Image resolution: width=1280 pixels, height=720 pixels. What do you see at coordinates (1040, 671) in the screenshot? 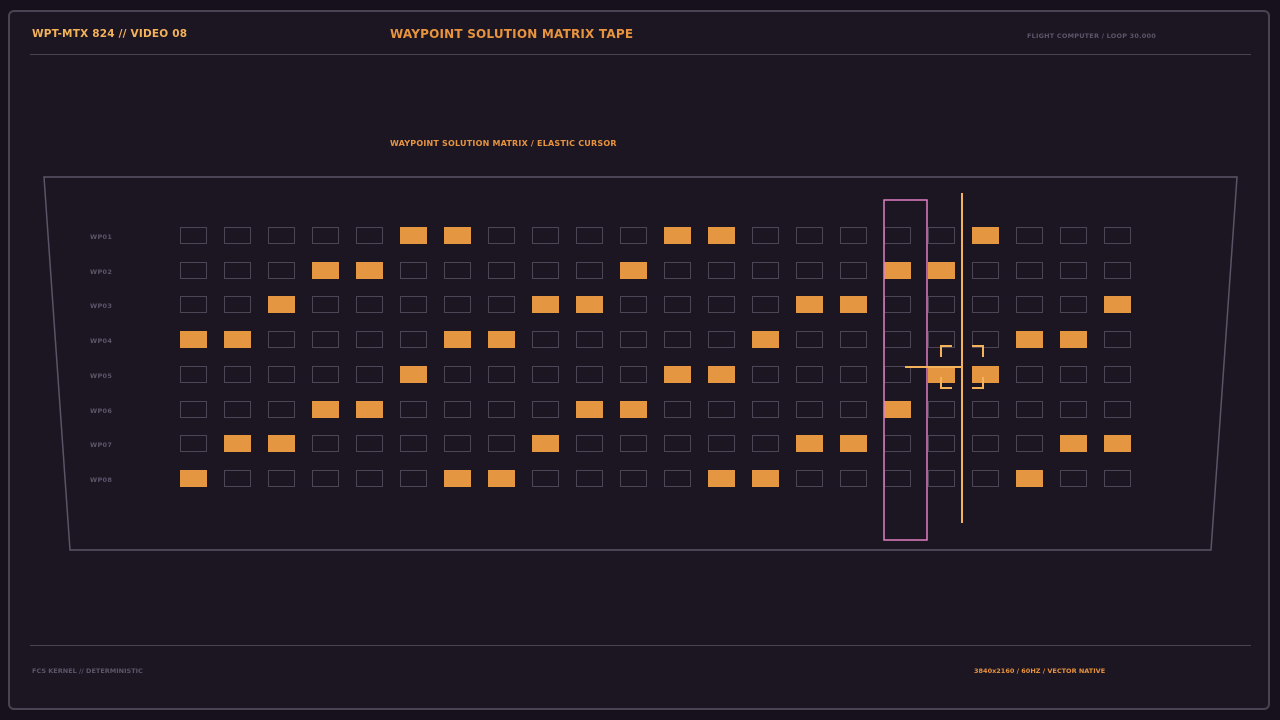
I see `render-spec: 3840x2160 / 60HZ / VECTOR NATIVE` at bounding box center [1040, 671].